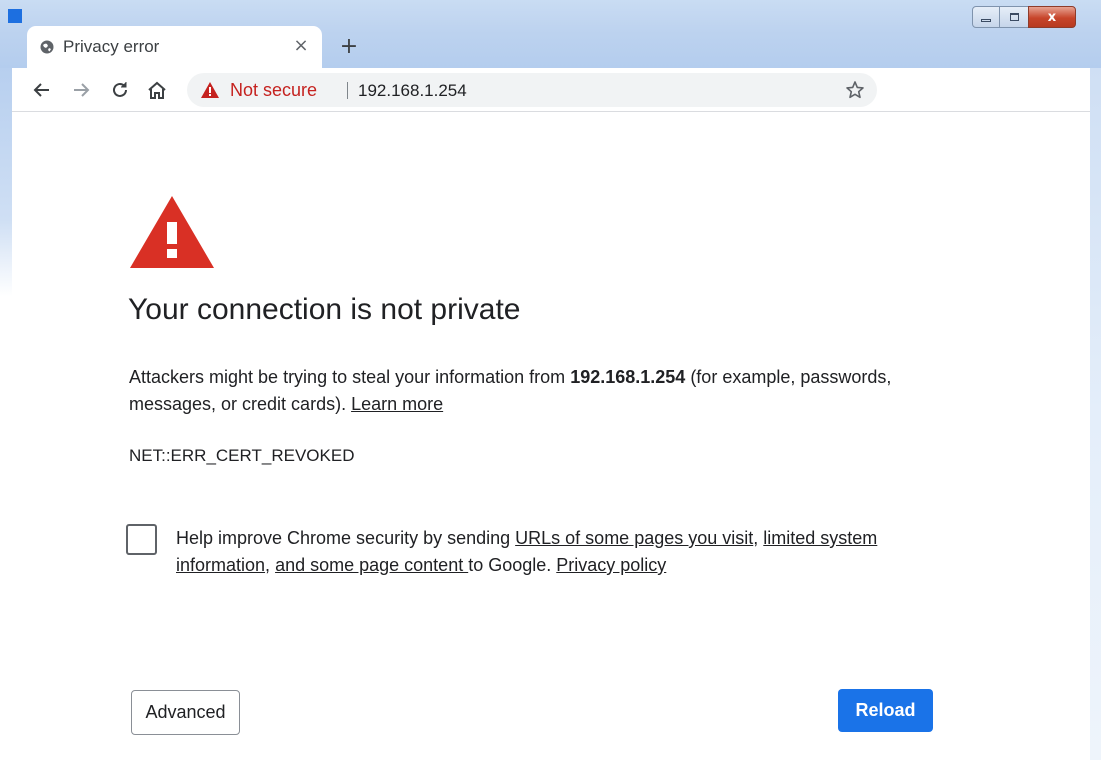 The height and width of the screenshot is (760, 1101). I want to click on tab-close-button: ×, so click(301, 46).